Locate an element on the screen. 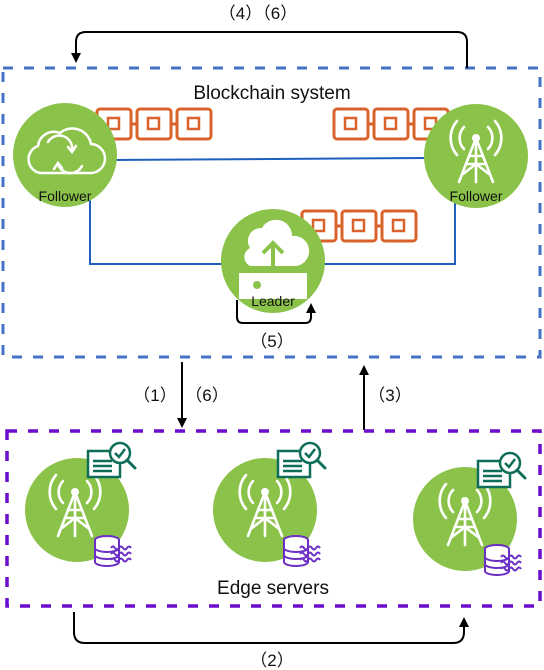 The height and width of the screenshot is (670, 544). blockchain-system-title: Blockchain system is located at coordinates (271, 93).